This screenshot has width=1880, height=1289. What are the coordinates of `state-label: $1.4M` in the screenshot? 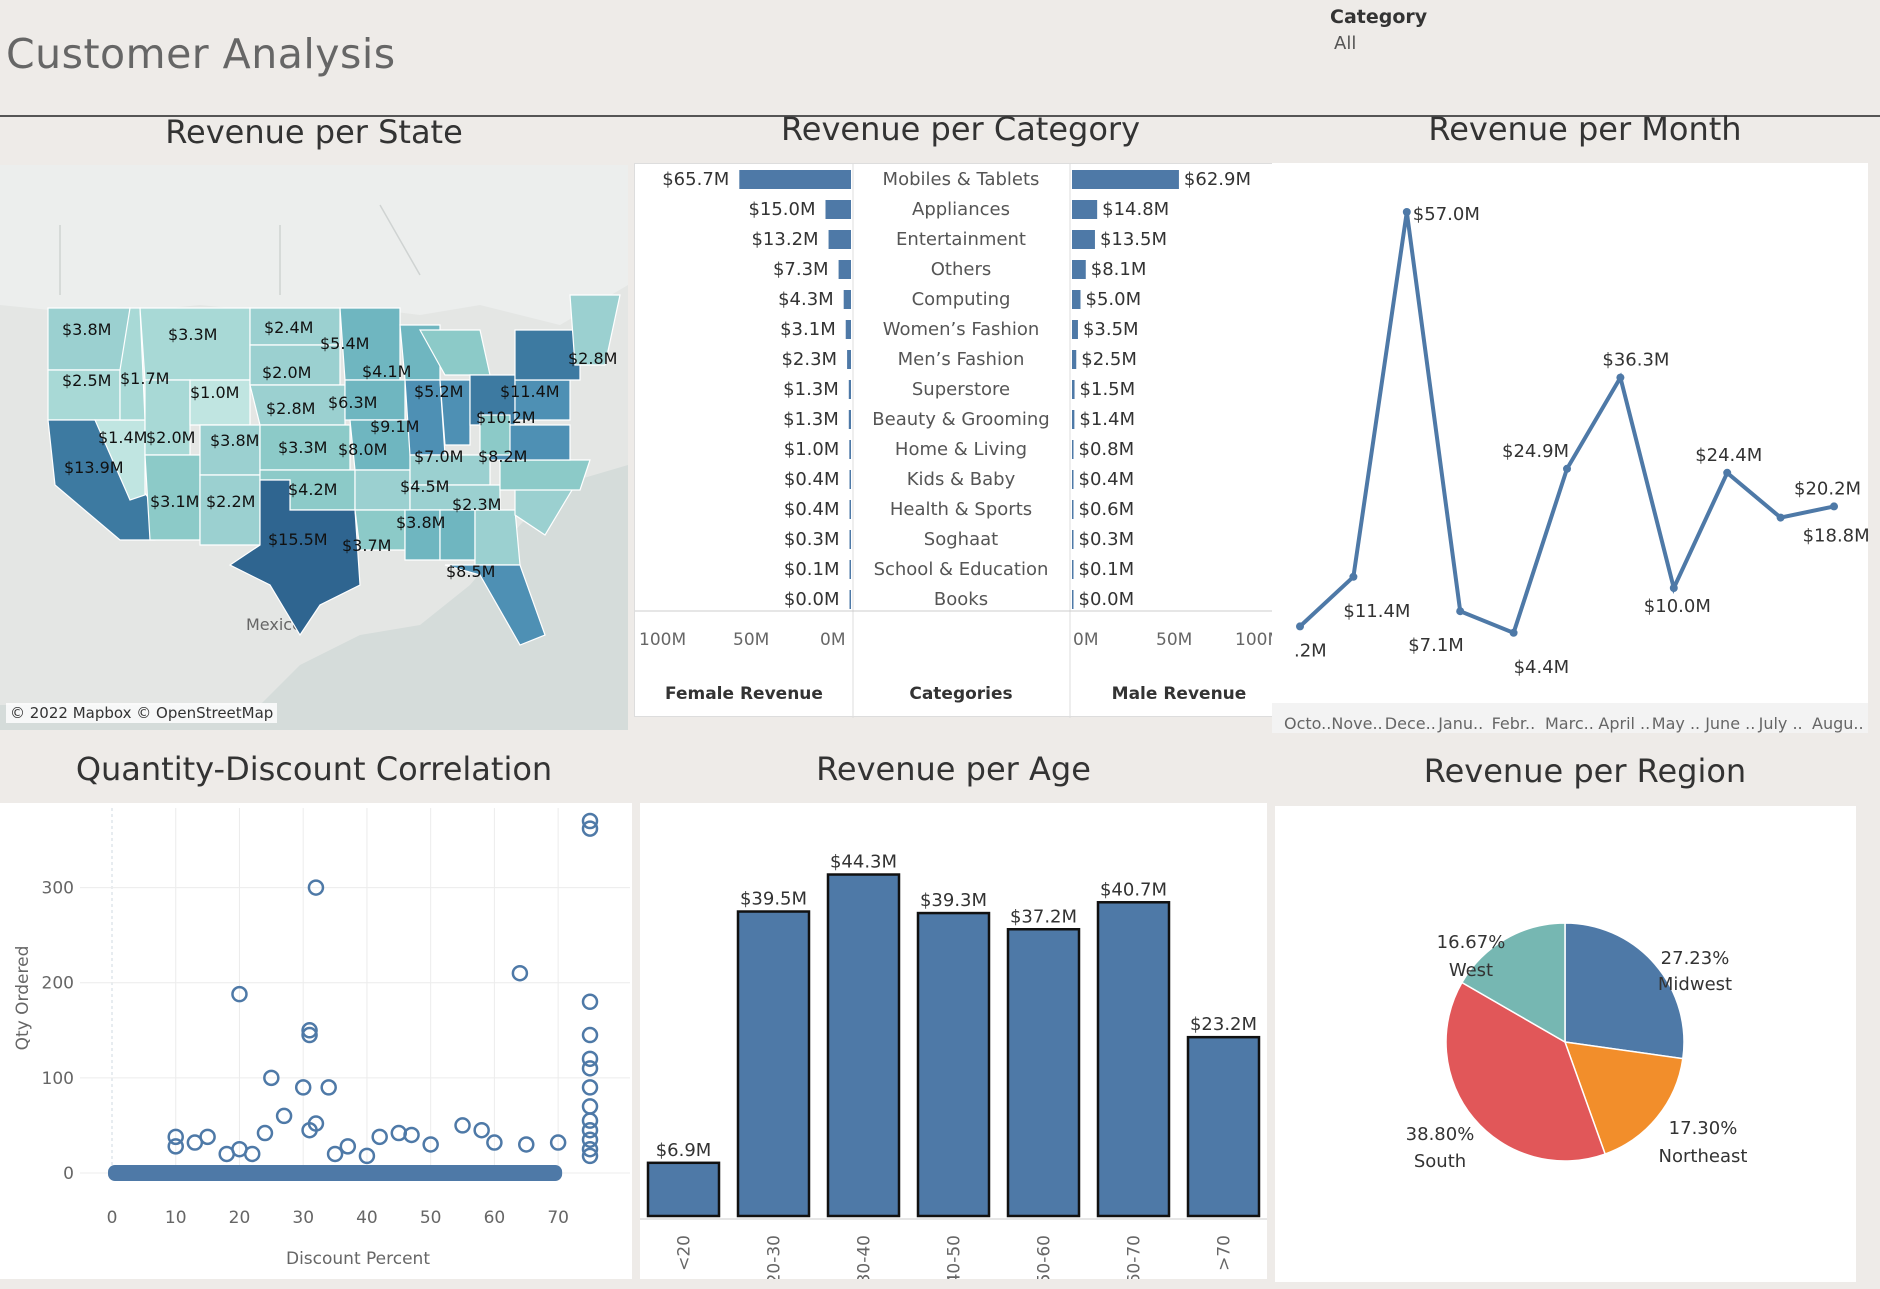 It's located at (122, 437).